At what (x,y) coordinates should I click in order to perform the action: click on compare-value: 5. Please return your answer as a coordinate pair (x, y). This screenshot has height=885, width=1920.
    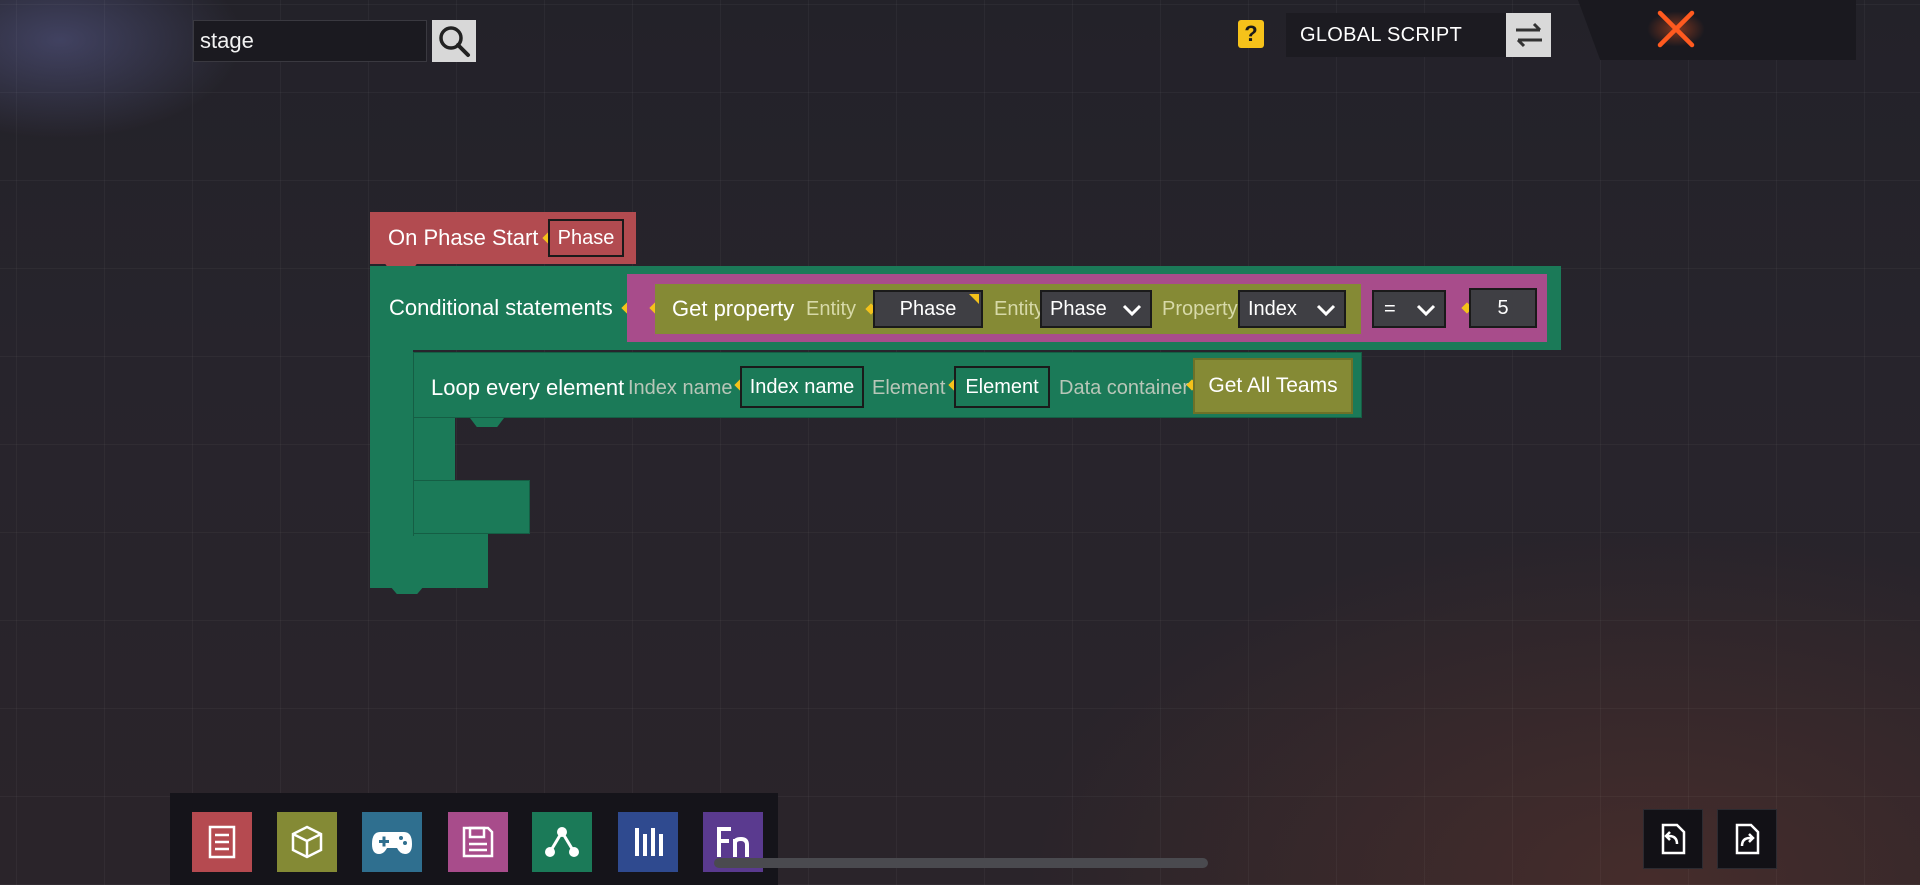
    Looking at the image, I should click on (1503, 307).